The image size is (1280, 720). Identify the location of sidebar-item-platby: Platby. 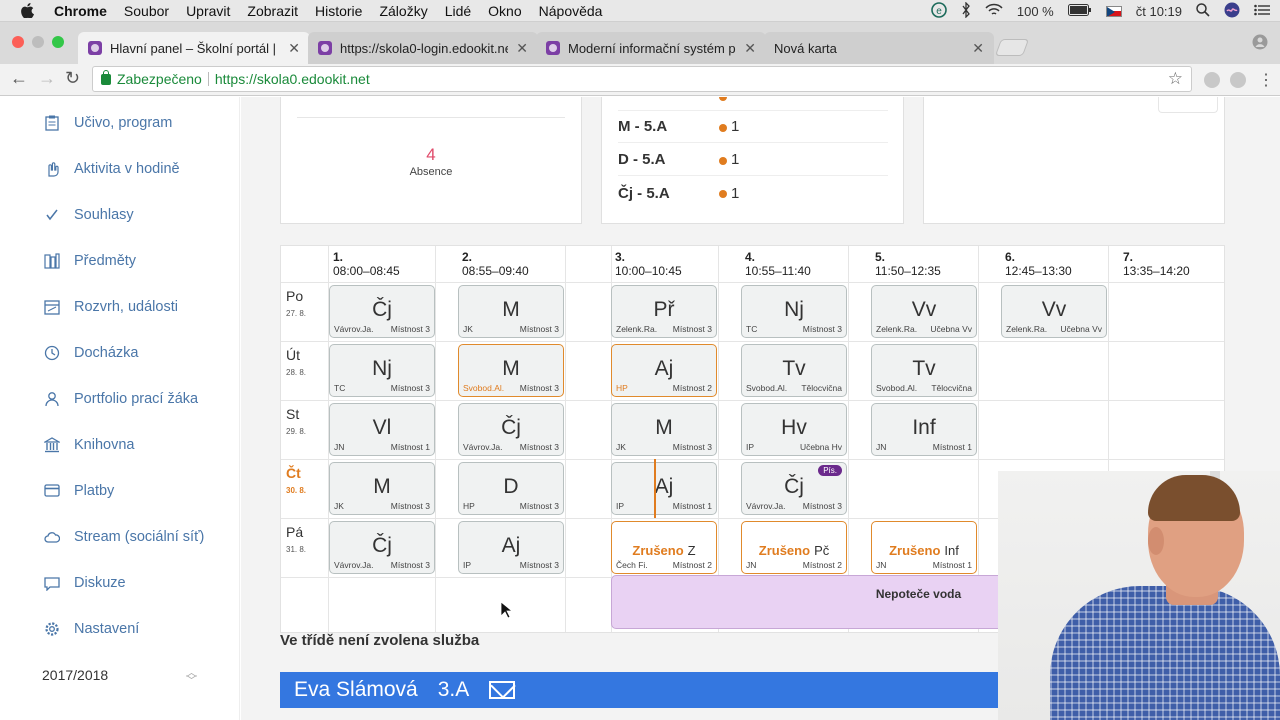
(79, 491).